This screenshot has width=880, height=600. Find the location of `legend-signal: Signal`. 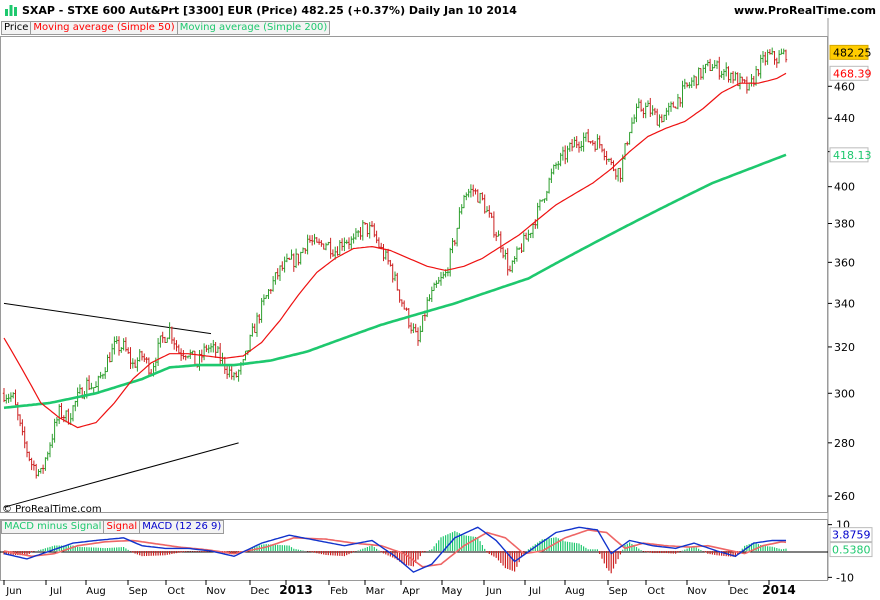

legend-signal: Signal is located at coordinates (122, 527).